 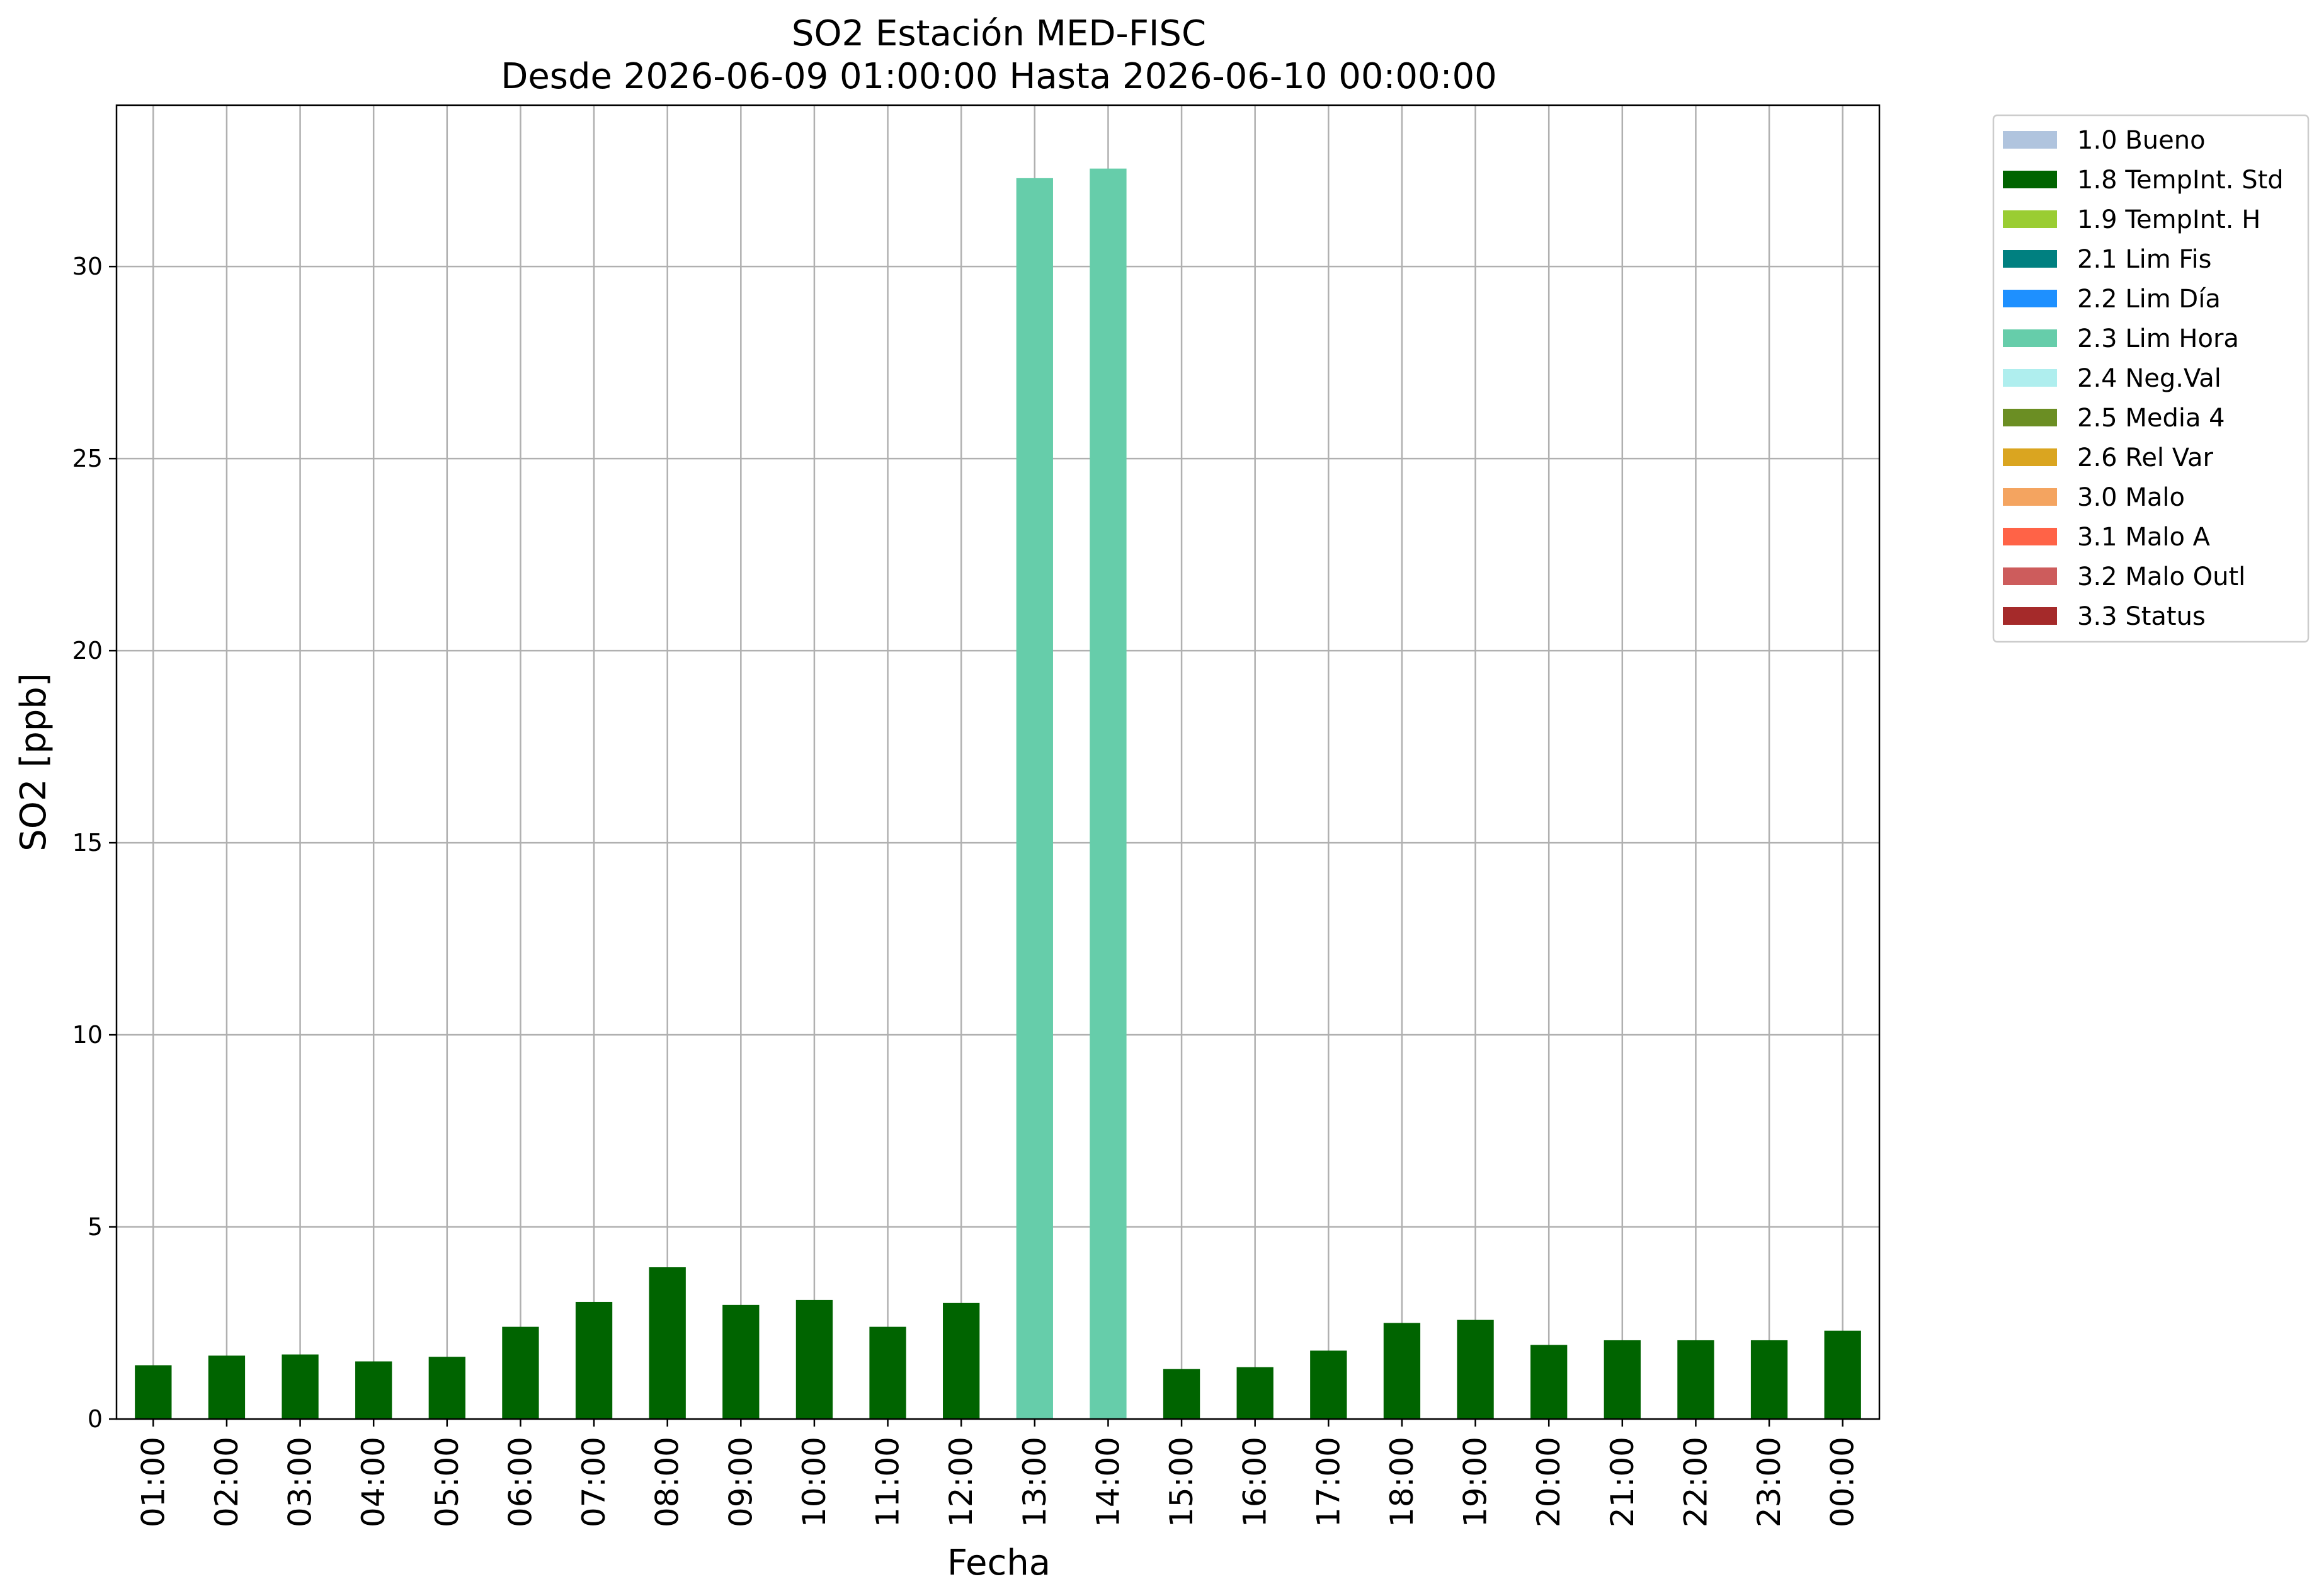 I want to click on chart-title: SO2 Estación MED-FISC, so click(x=999, y=33).